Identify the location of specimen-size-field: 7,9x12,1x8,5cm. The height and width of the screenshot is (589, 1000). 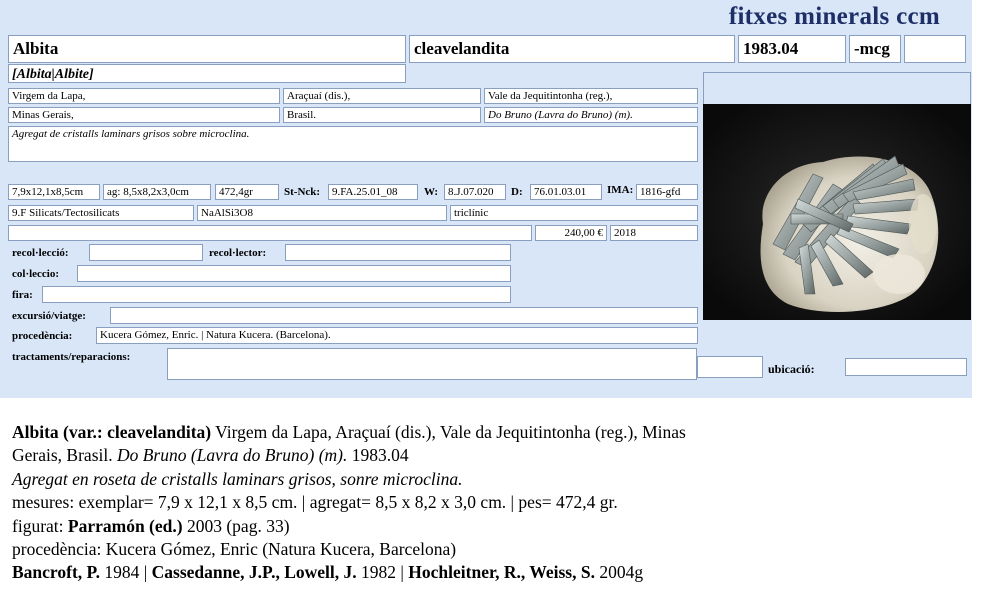
(54, 192).